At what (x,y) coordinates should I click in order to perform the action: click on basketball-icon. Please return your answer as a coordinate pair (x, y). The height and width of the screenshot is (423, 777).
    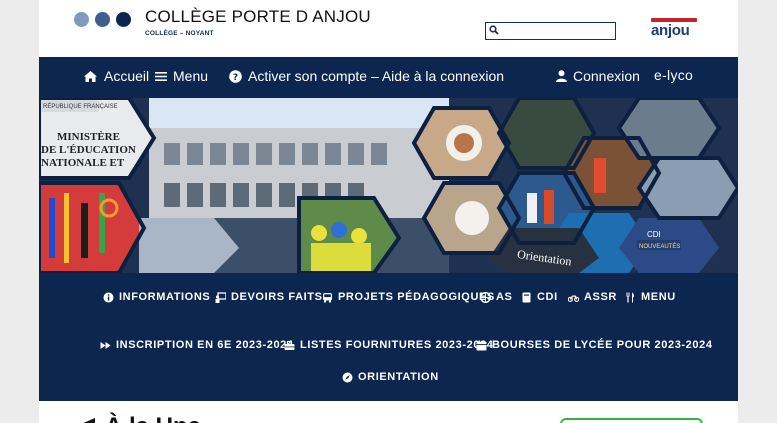
    Looking at the image, I should click on (485, 297).